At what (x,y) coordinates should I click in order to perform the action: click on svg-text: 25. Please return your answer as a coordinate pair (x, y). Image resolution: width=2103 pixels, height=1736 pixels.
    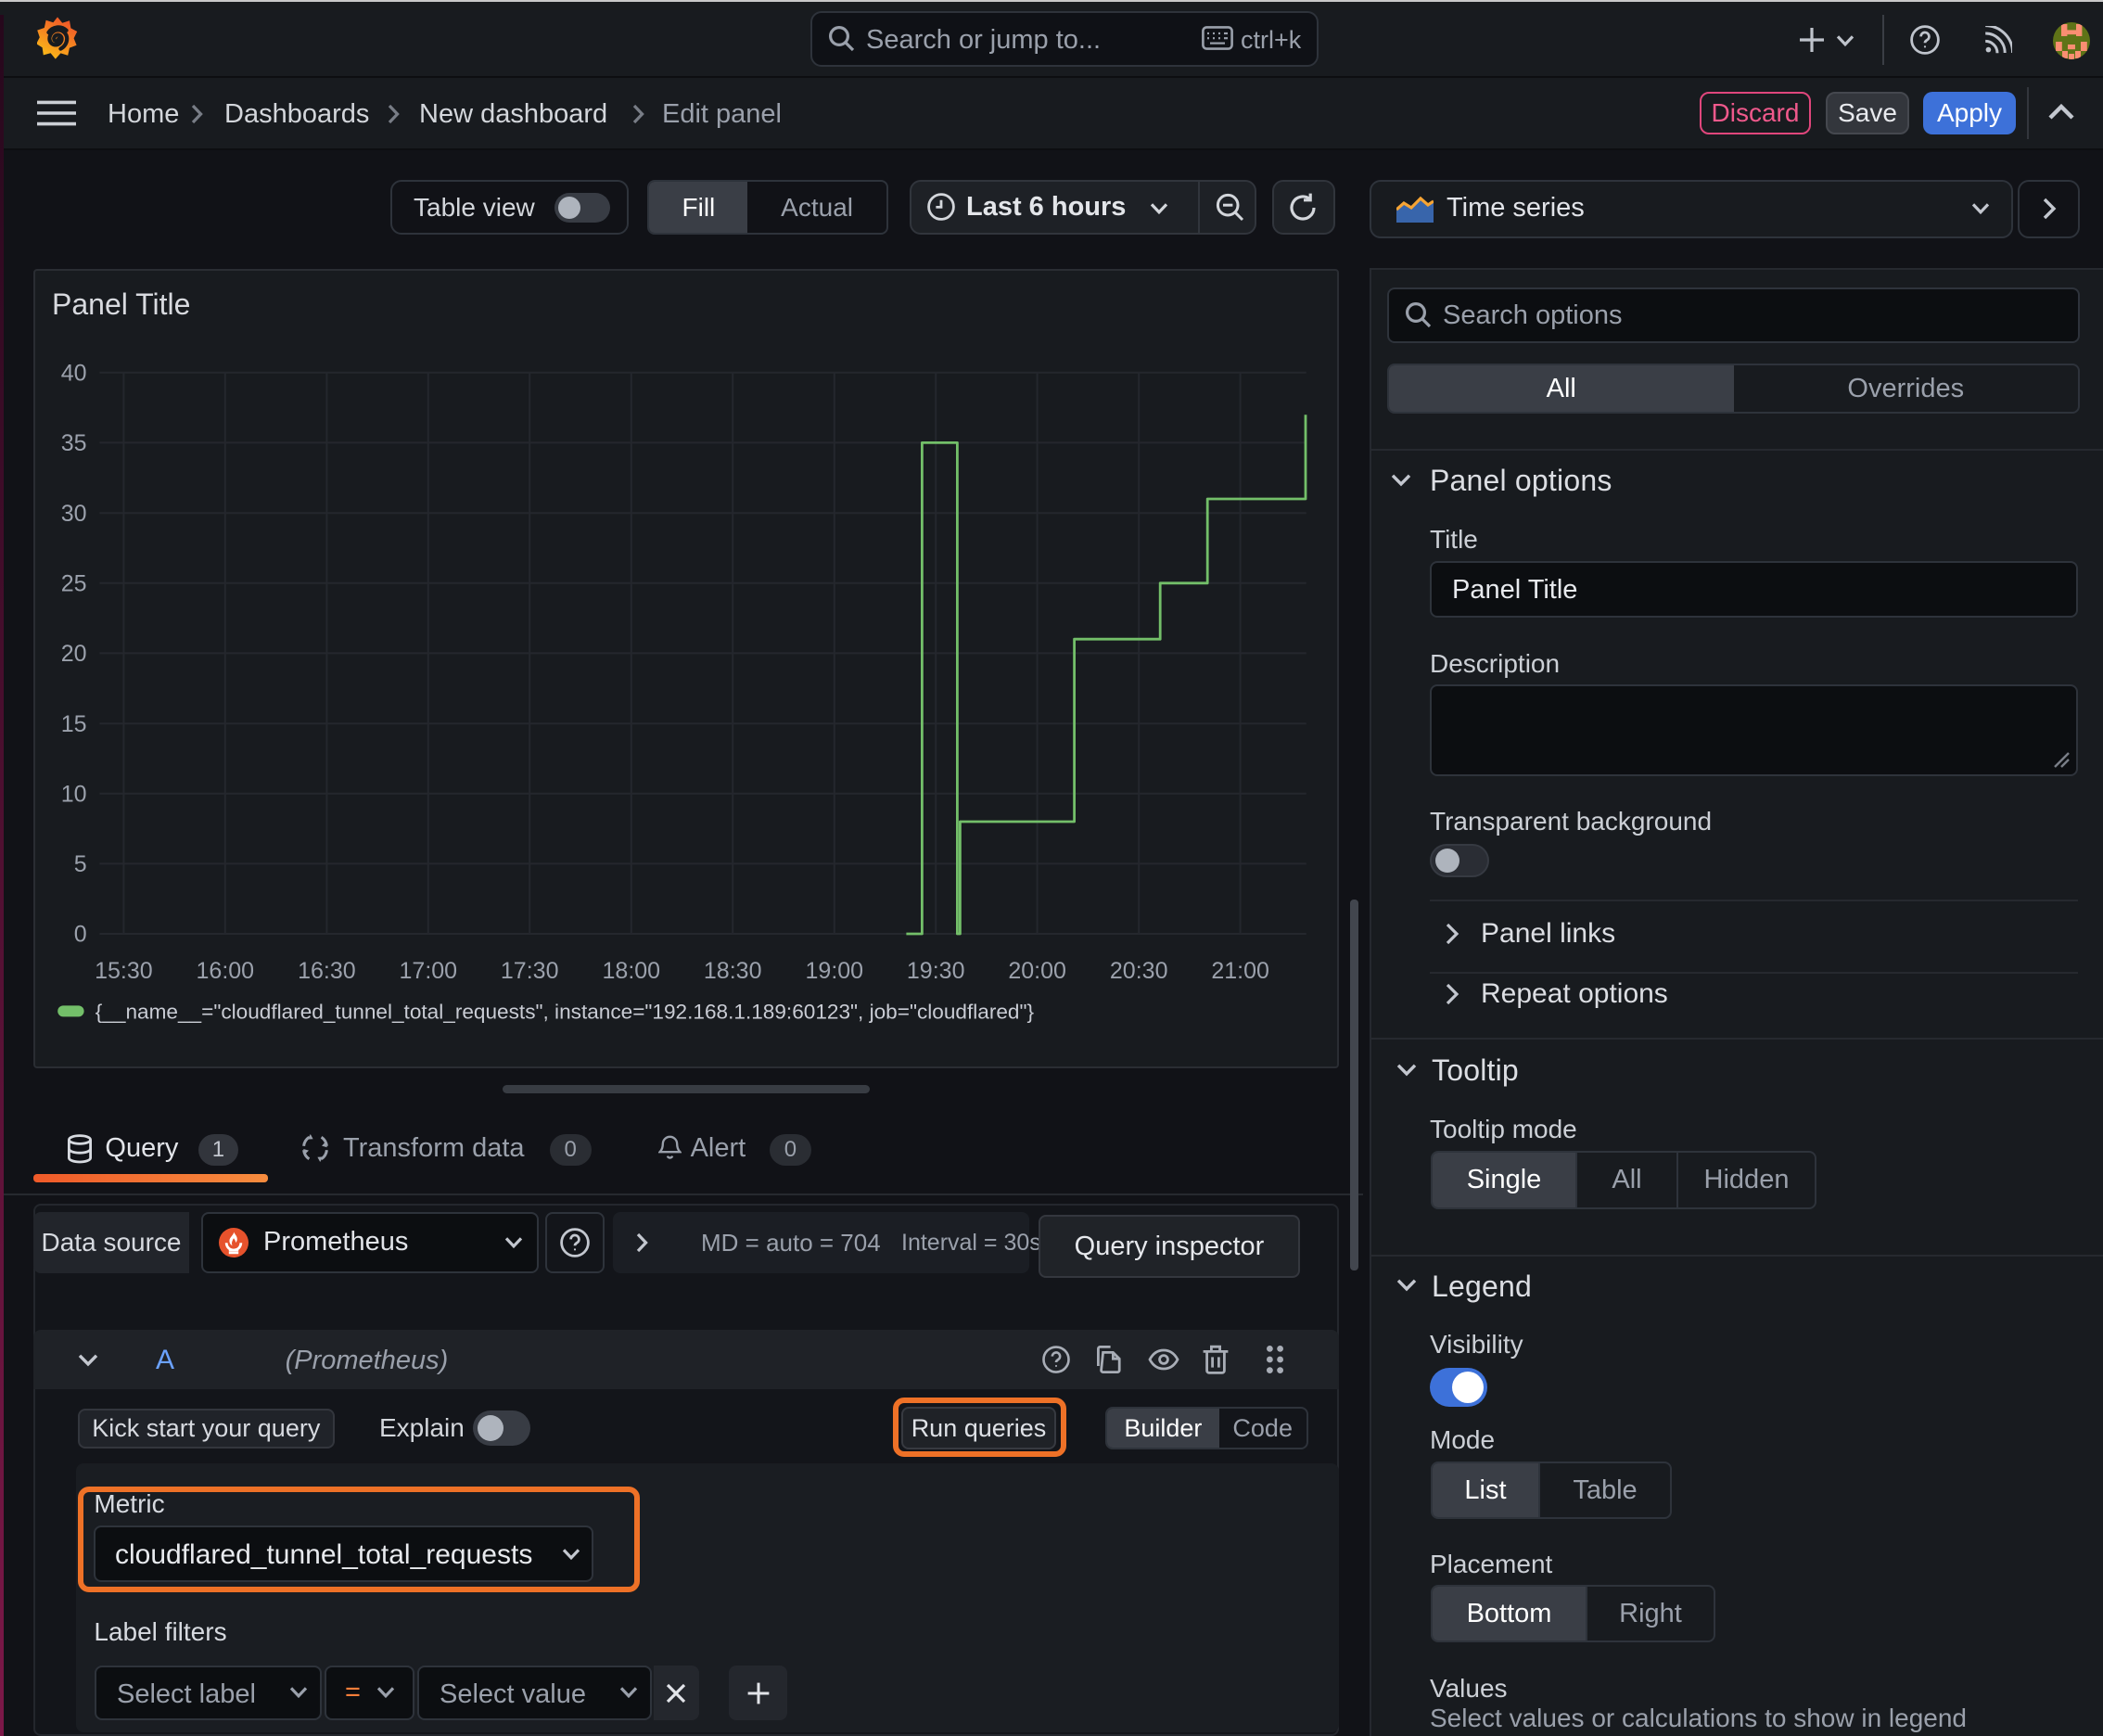
    Looking at the image, I should click on (74, 583).